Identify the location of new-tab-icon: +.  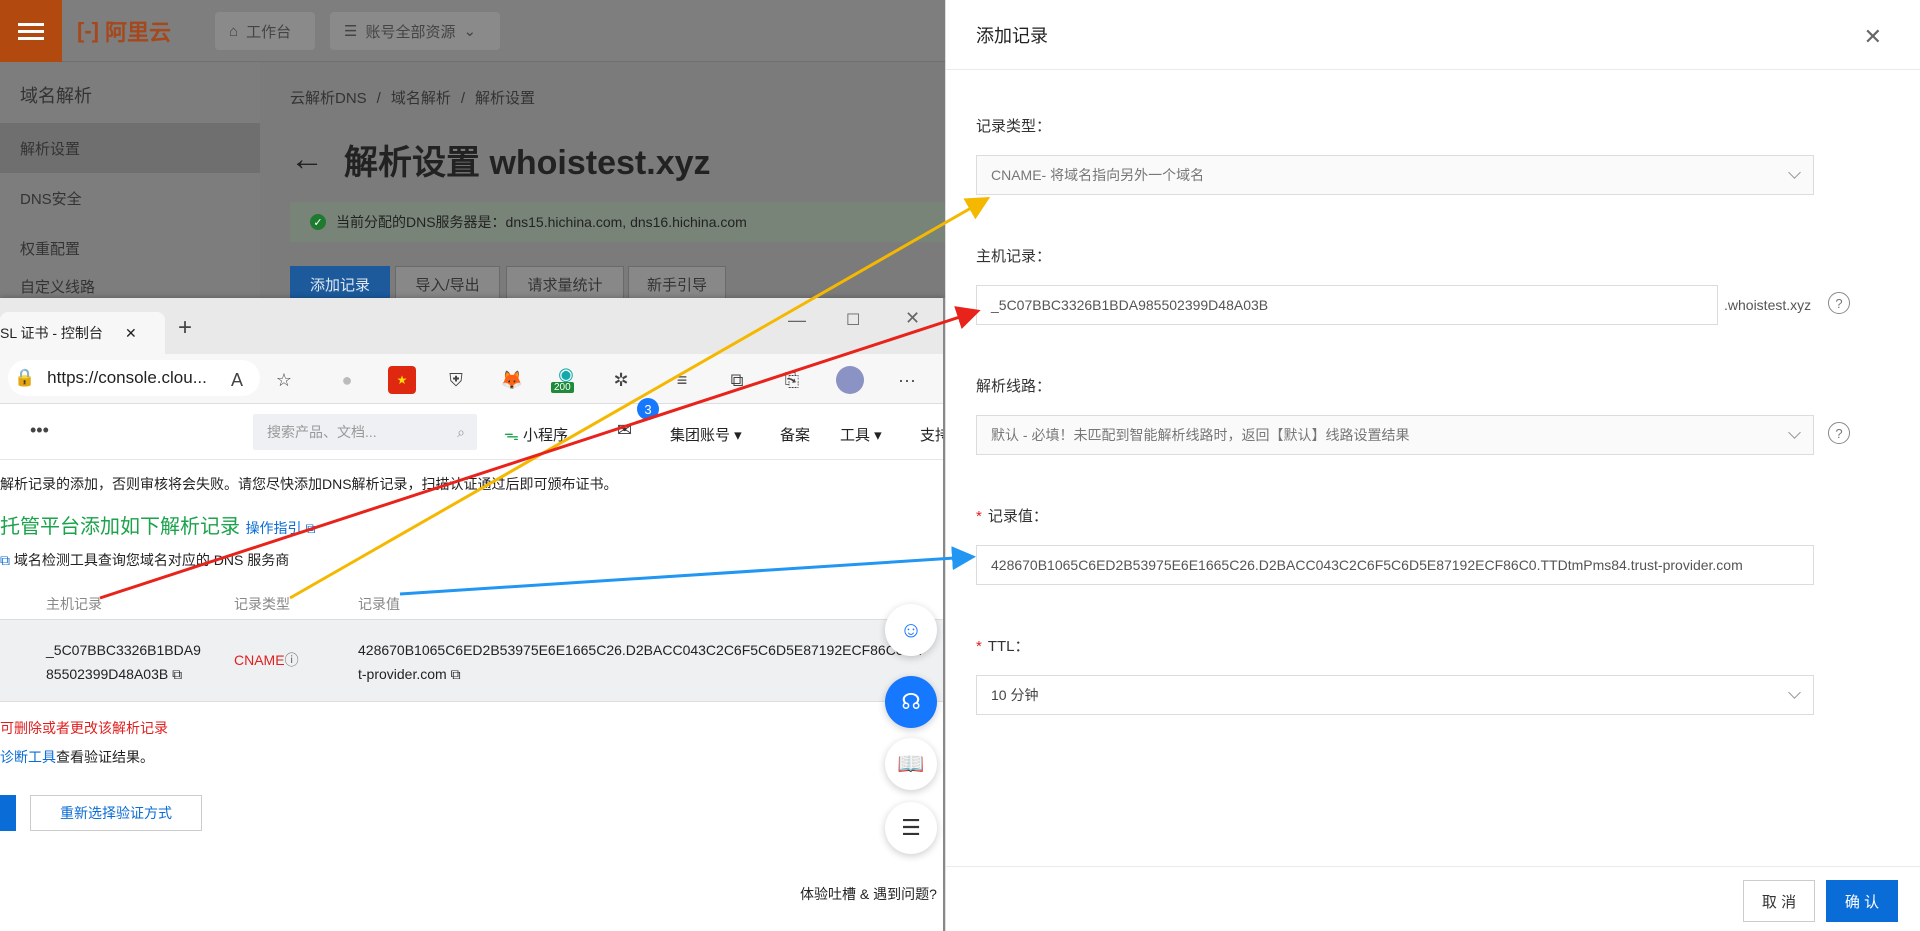
(185, 328).